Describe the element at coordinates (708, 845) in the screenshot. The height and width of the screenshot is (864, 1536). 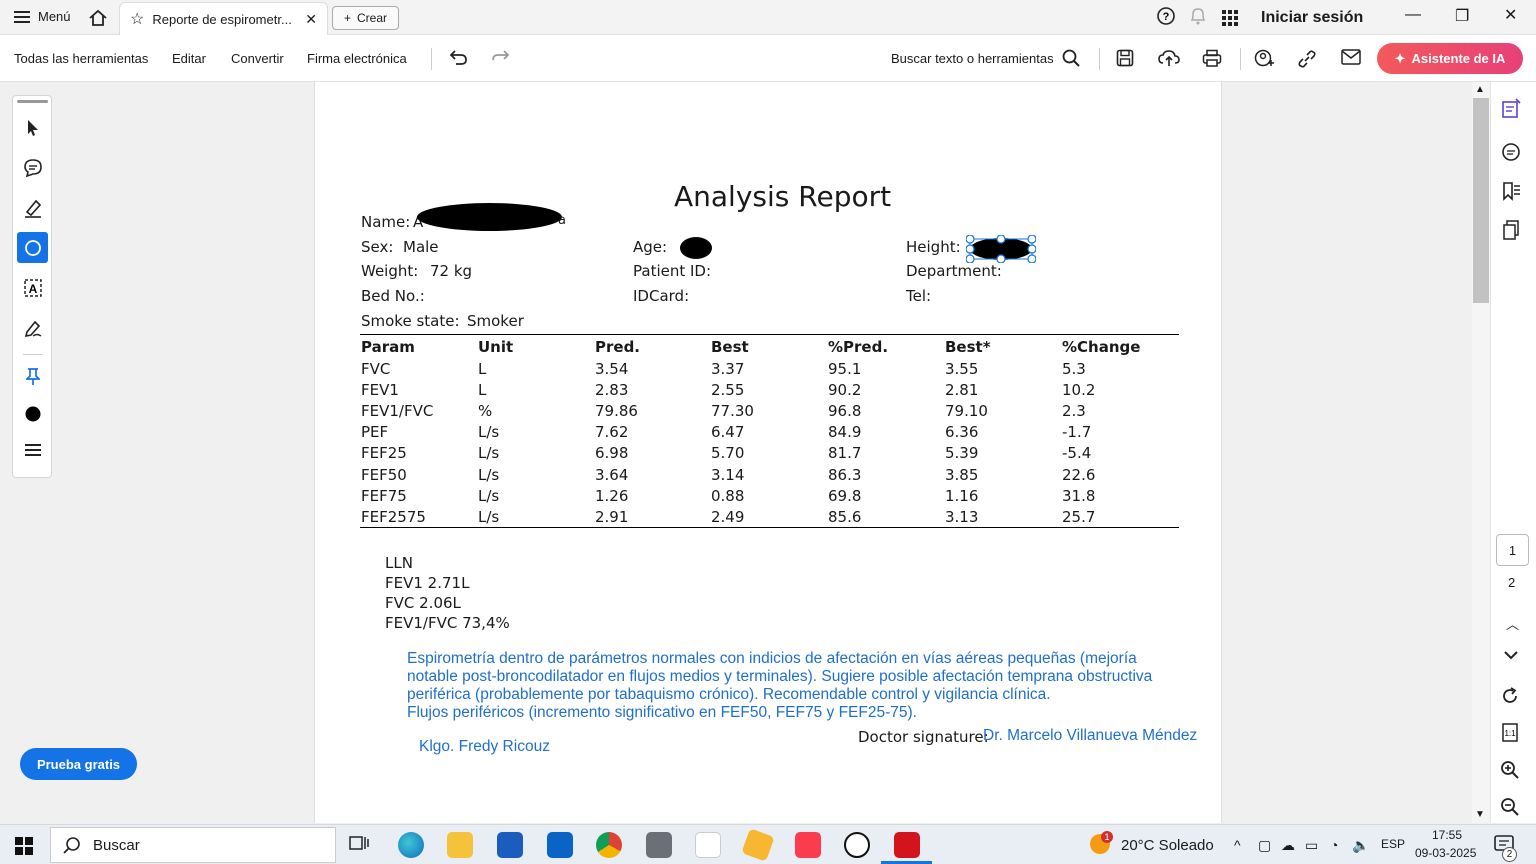
I see `itunes-icon` at that location.